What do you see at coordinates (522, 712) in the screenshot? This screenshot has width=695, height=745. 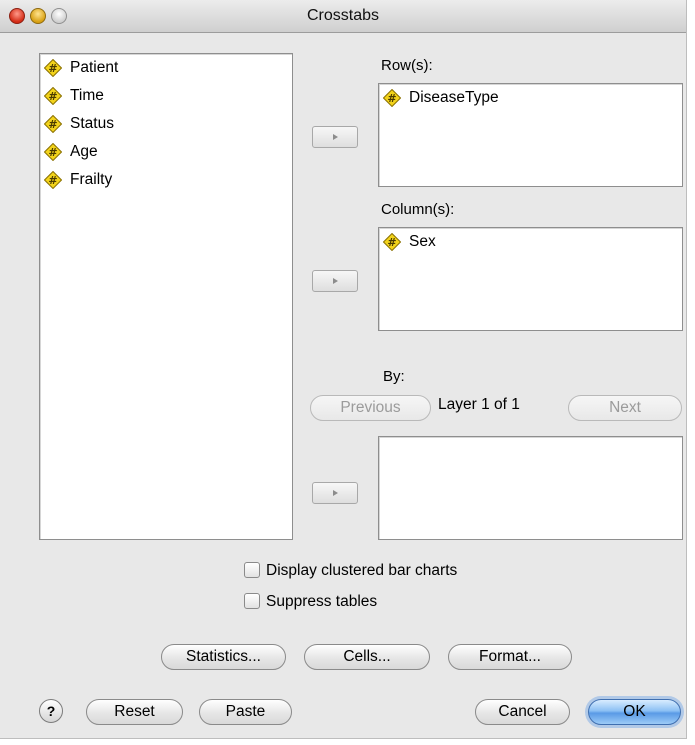 I see `cancel-button: Cancel` at bounding box center [522, 712].